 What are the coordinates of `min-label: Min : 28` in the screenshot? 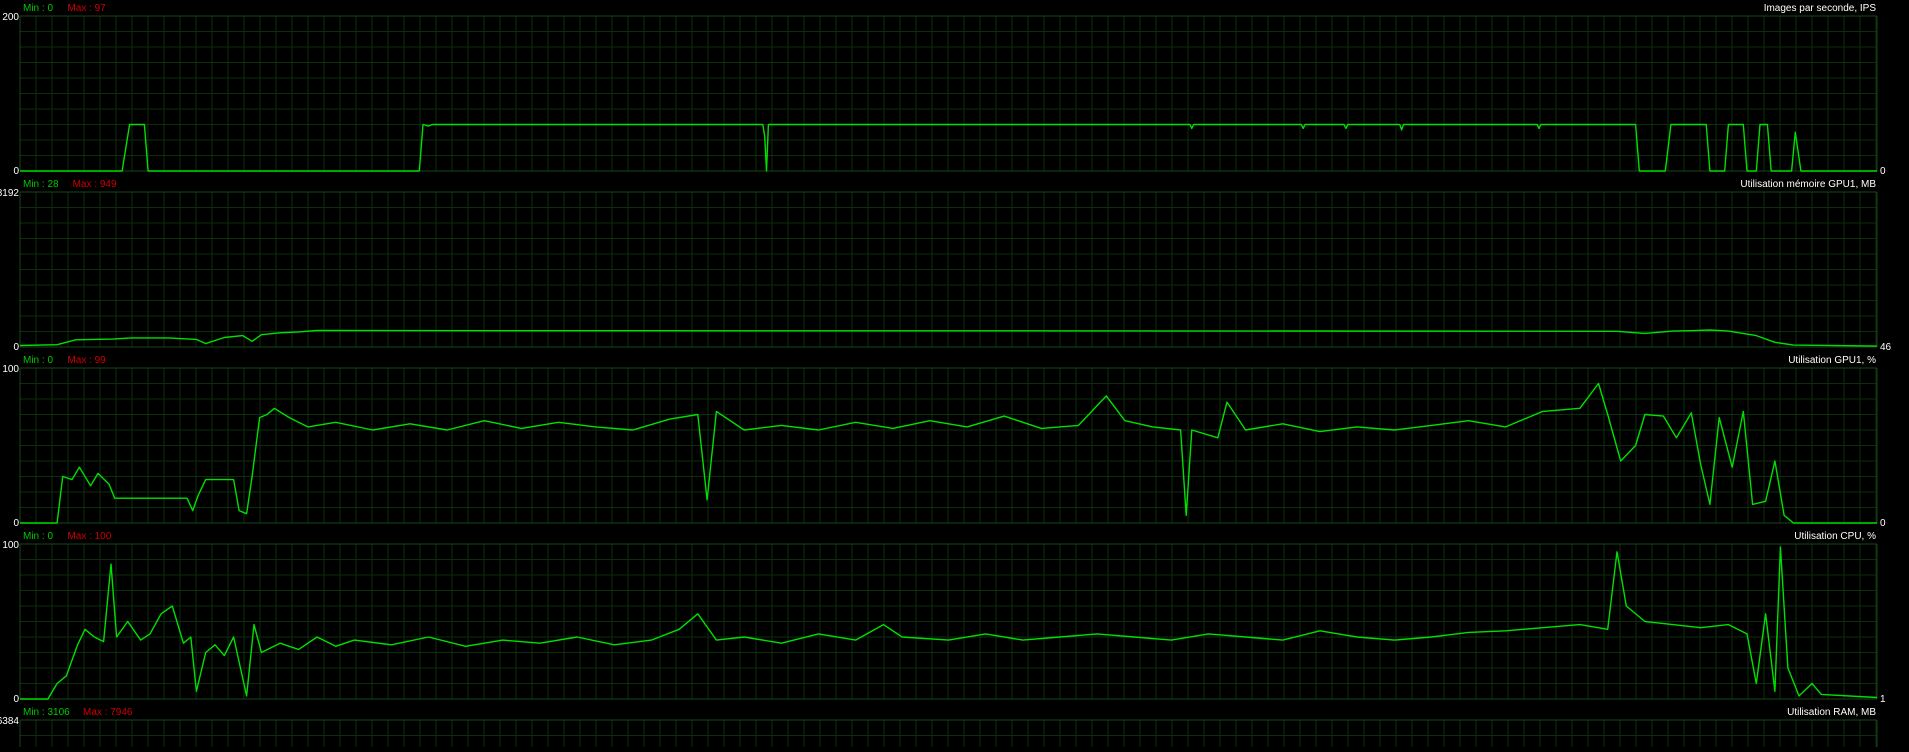 It's located at (41, 184).